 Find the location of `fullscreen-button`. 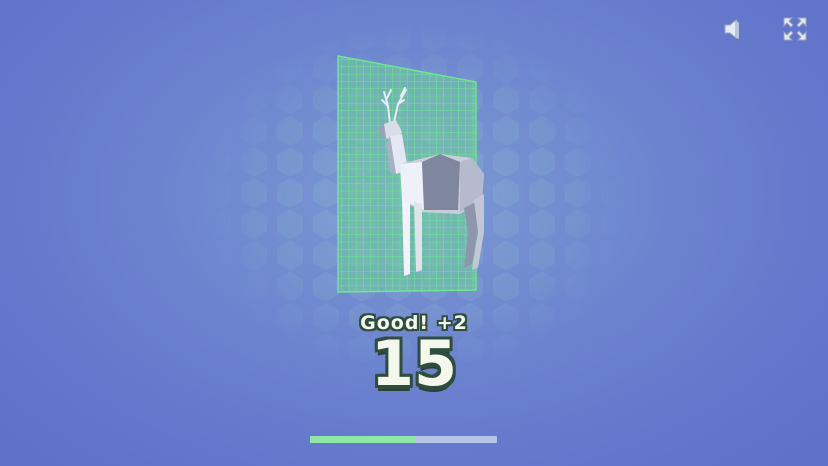

fullscreen-button is located at coordinates (795, 29).